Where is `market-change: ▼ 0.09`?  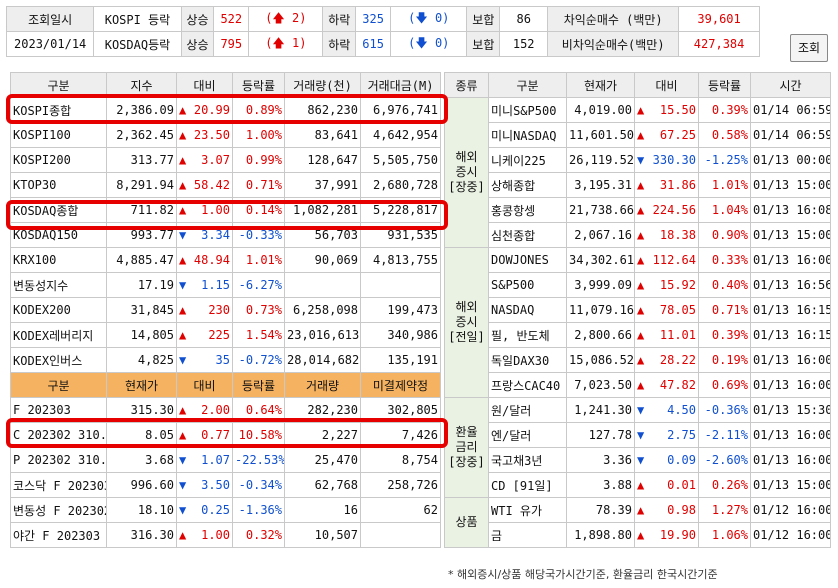 market-change: ▼ 0.09 is located at coordinates (666, 460).